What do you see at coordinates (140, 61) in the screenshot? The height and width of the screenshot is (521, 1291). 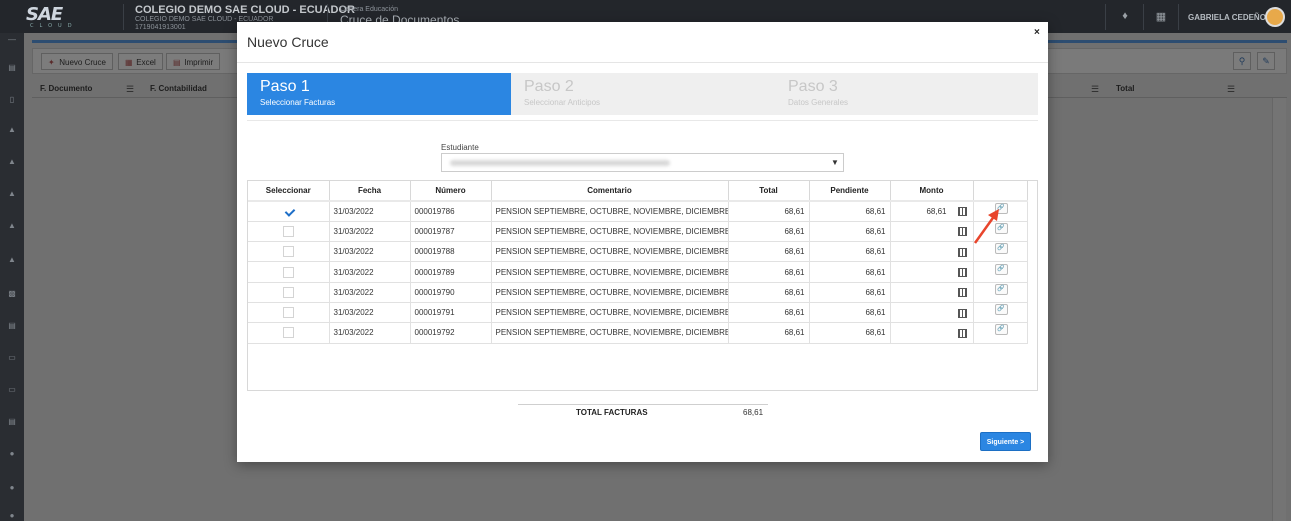 I see `excel-button: ▦ Excel` at bounding box center [140, 61].